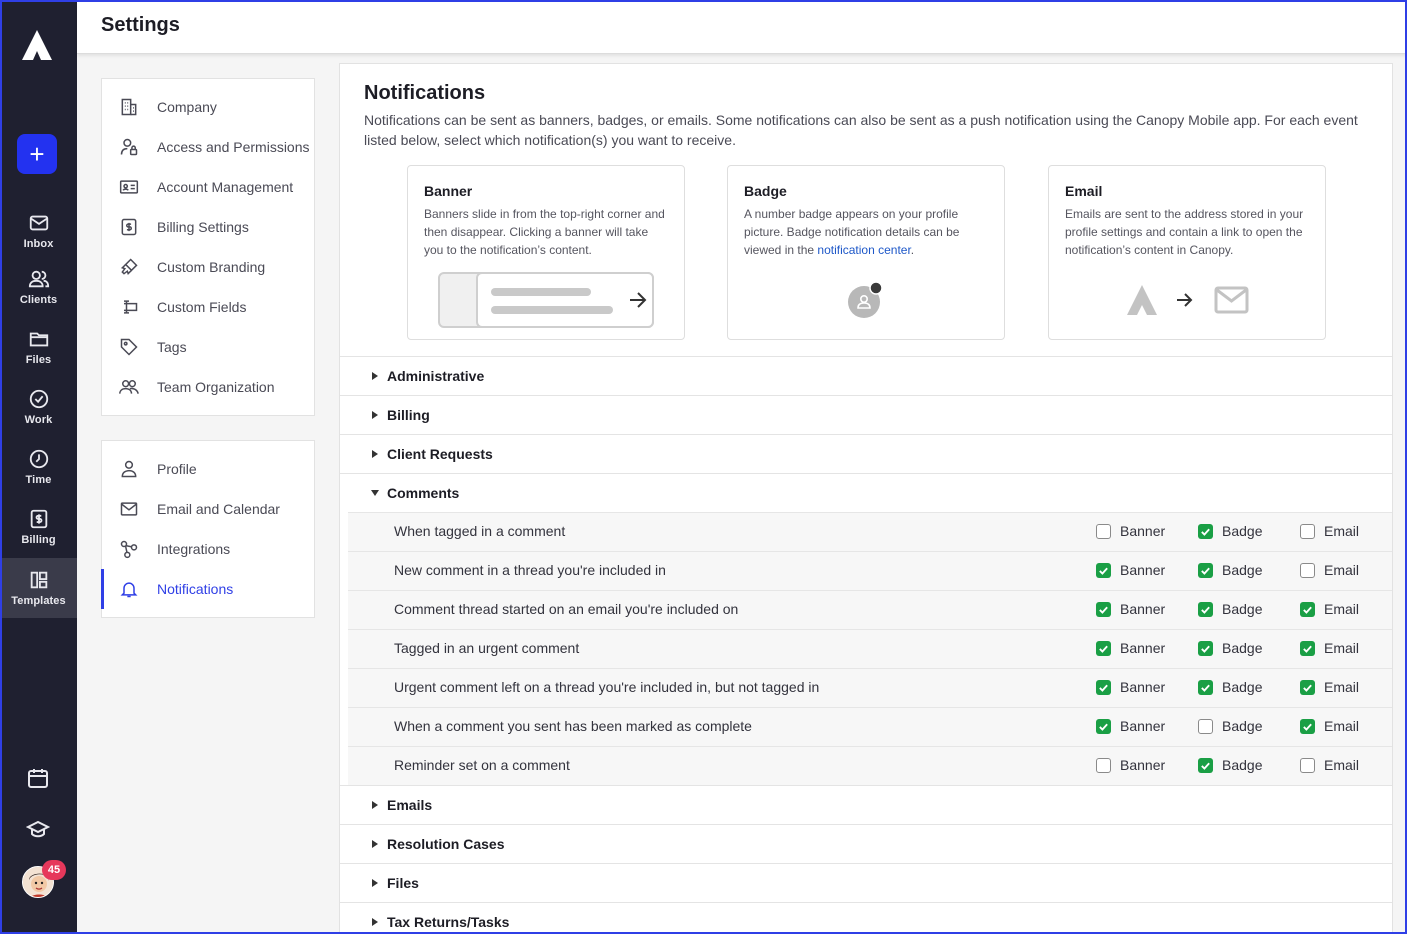 This screenshot has height=934, width=1407. What do you see at coordinates (866, 882) in the screenshot?
I see `section-files: Files` at bounding box center [866, 882].